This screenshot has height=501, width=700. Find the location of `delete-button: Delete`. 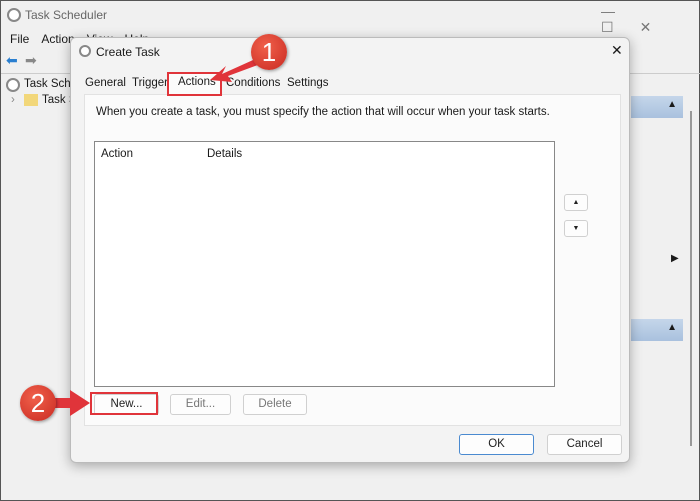

delete-button: Delete is located at coordinates (275, 404).